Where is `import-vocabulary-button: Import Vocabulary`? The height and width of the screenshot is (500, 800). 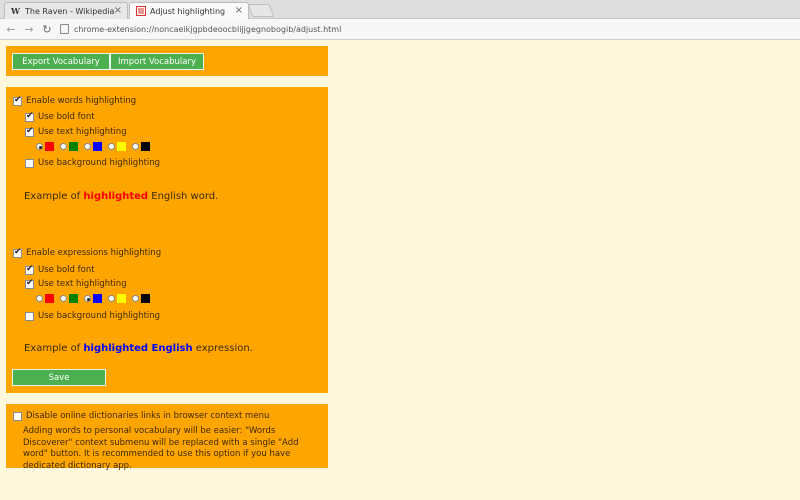
import-vocabulary-button: Import Vocabulary is located at coordinates (157, 61).